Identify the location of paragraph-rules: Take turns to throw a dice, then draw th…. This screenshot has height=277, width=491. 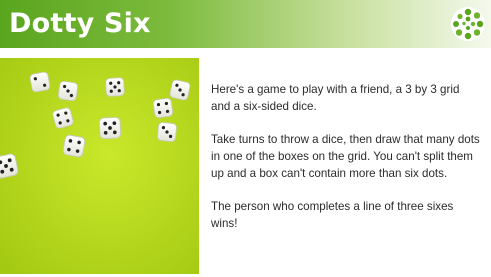
(345, 156).